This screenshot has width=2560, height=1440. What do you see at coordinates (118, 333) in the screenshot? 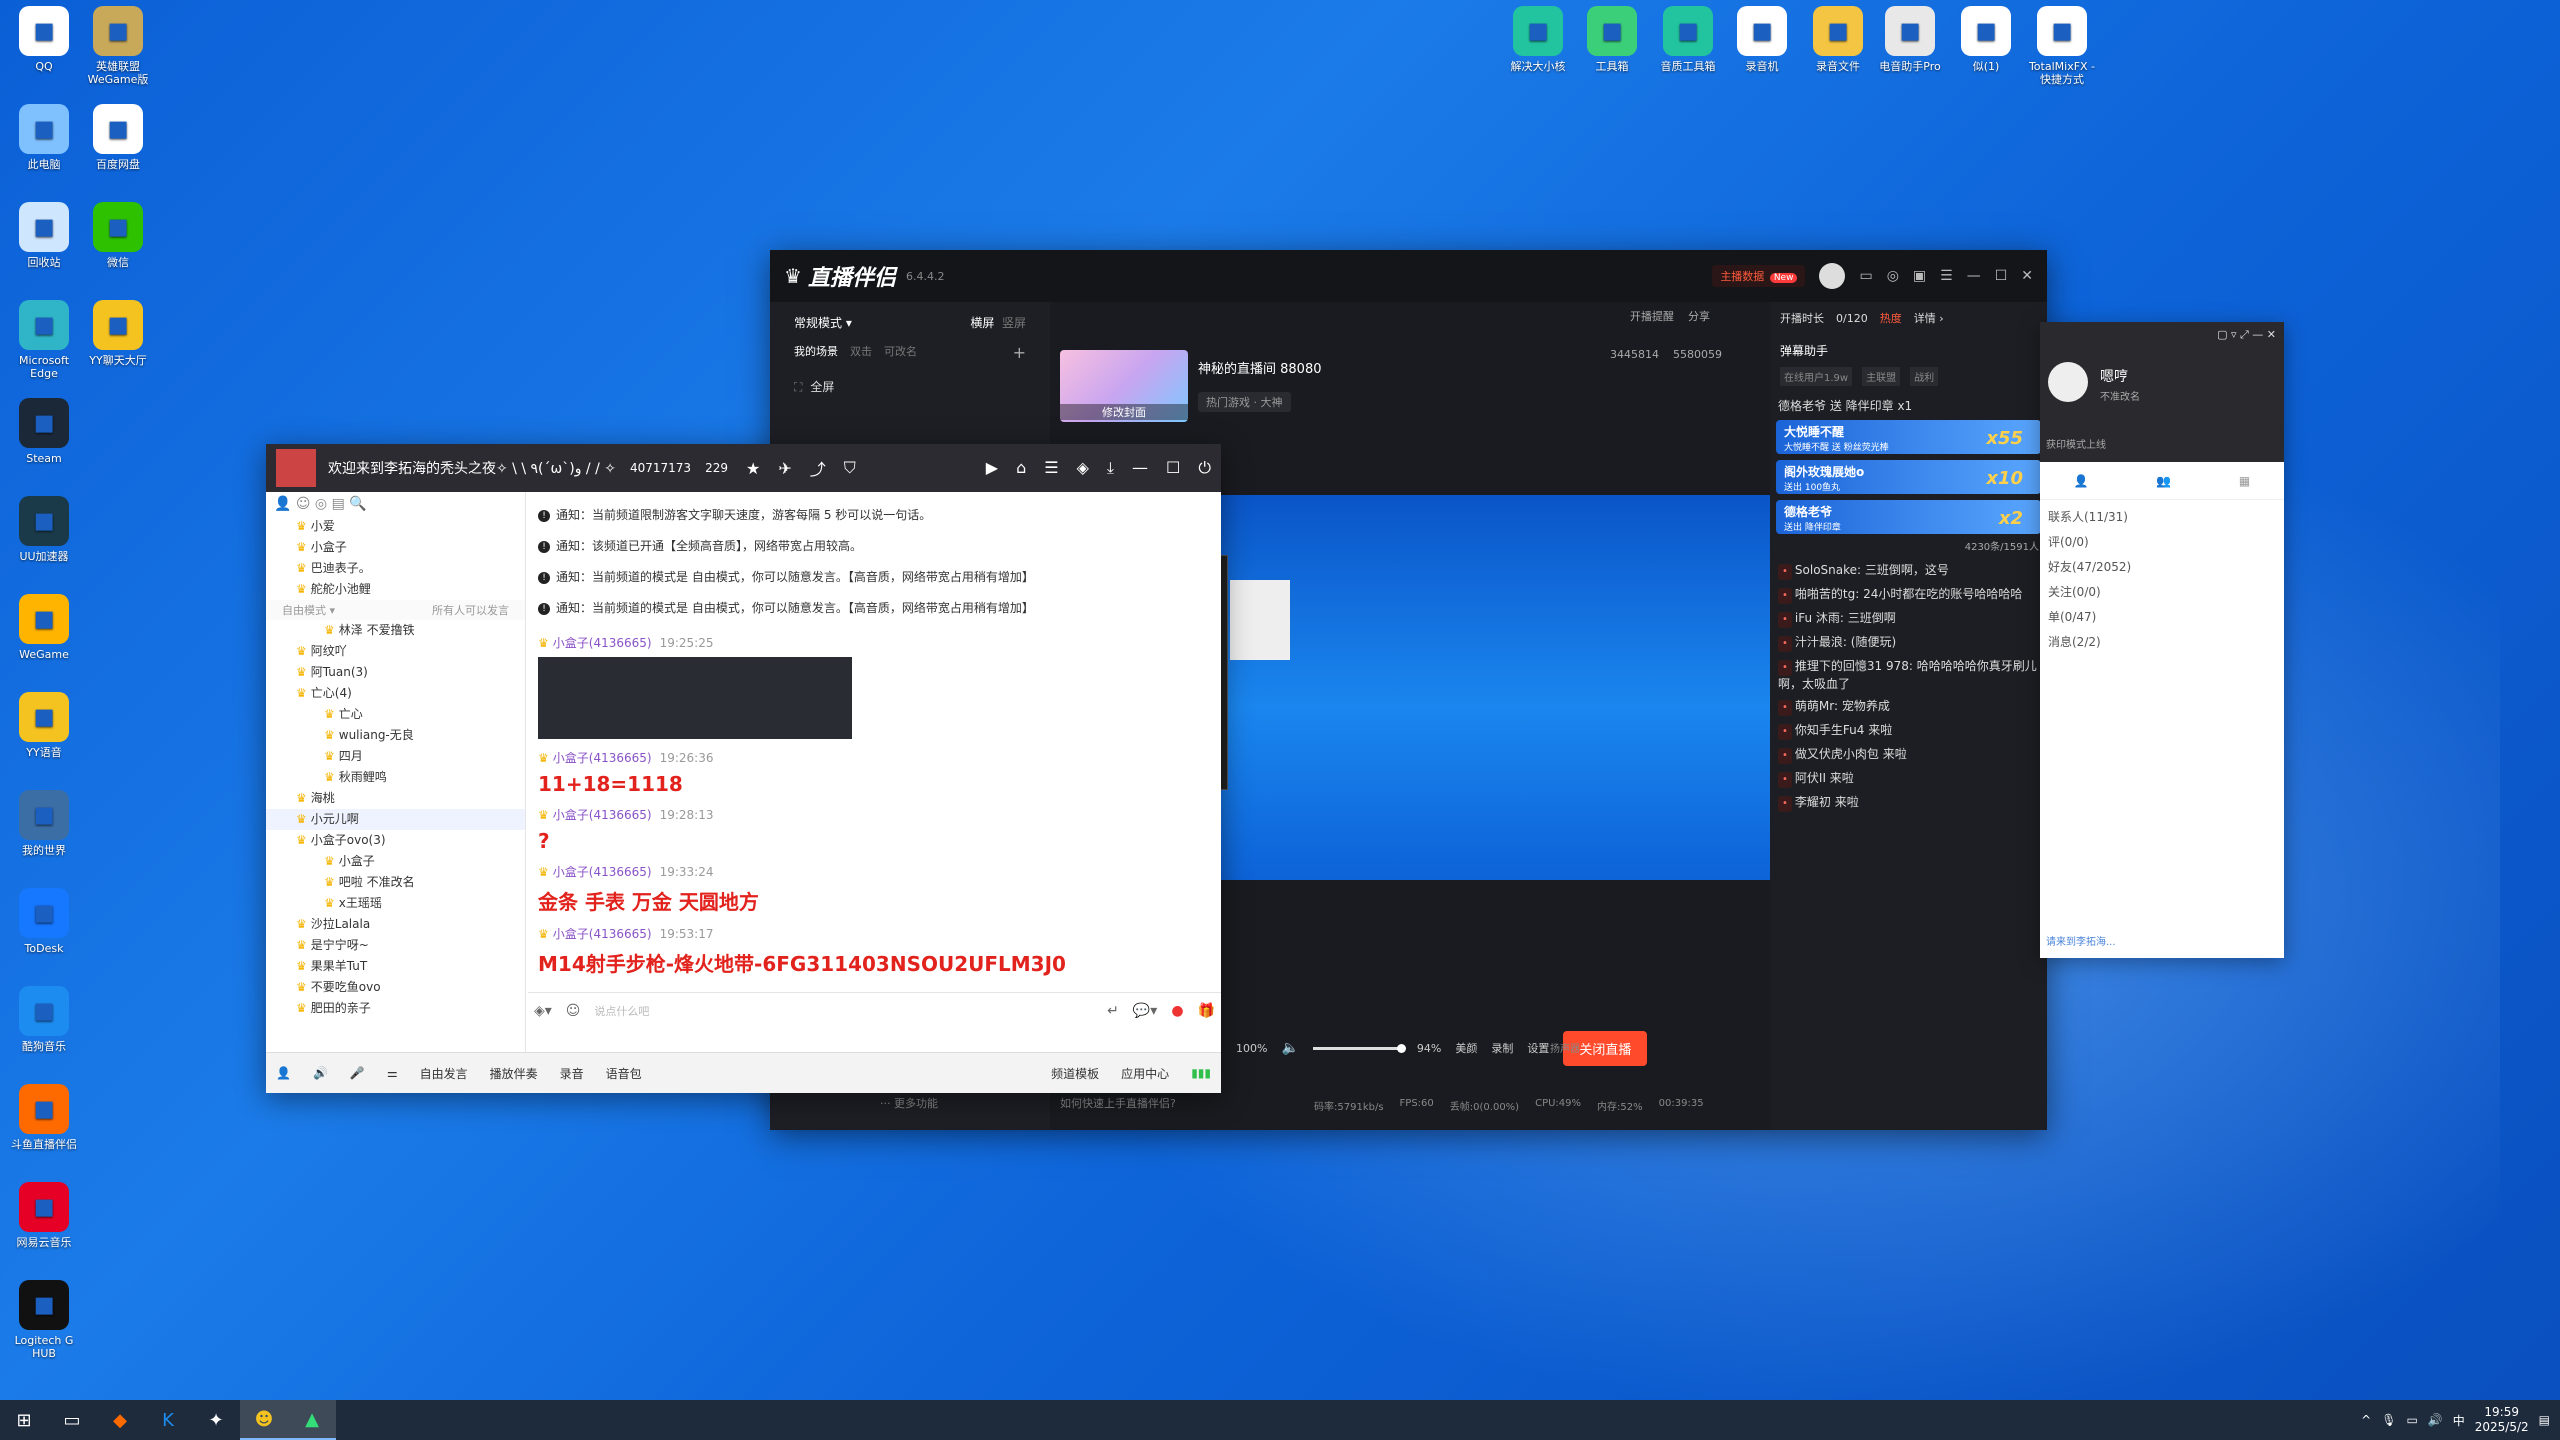
I see `desktop-icon: ◼ YY聊天大厅` at bounding box center [118, 333].